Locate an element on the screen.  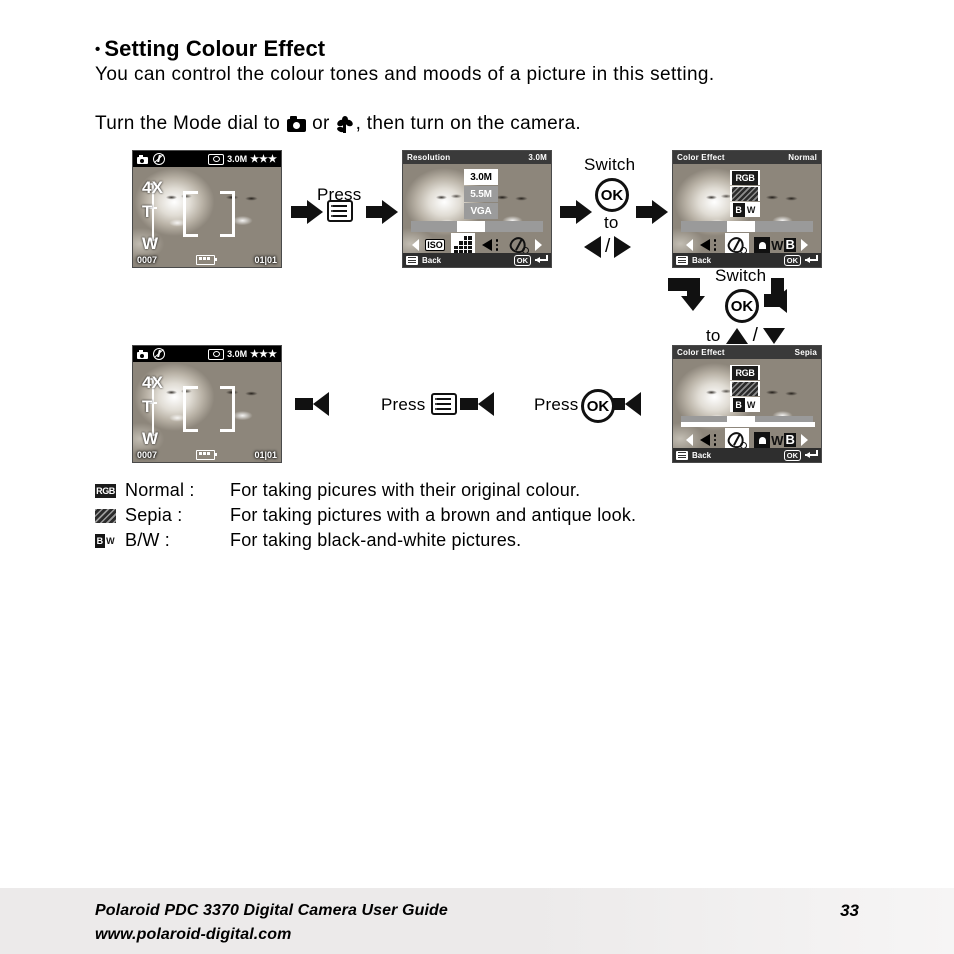
menu-current-value: Sepia is located at coordinates (805, 352).